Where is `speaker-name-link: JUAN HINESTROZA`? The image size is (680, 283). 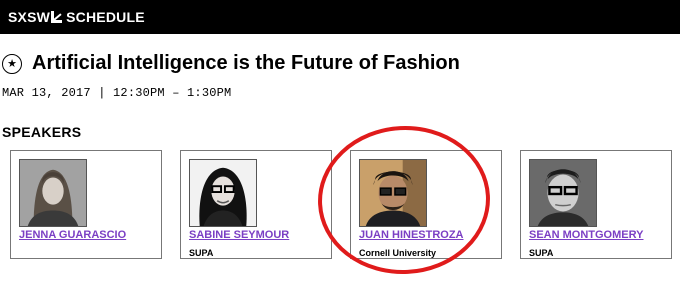 speaker-name-link: JUAN HINESTROZA is located at coordinates (411, 235).